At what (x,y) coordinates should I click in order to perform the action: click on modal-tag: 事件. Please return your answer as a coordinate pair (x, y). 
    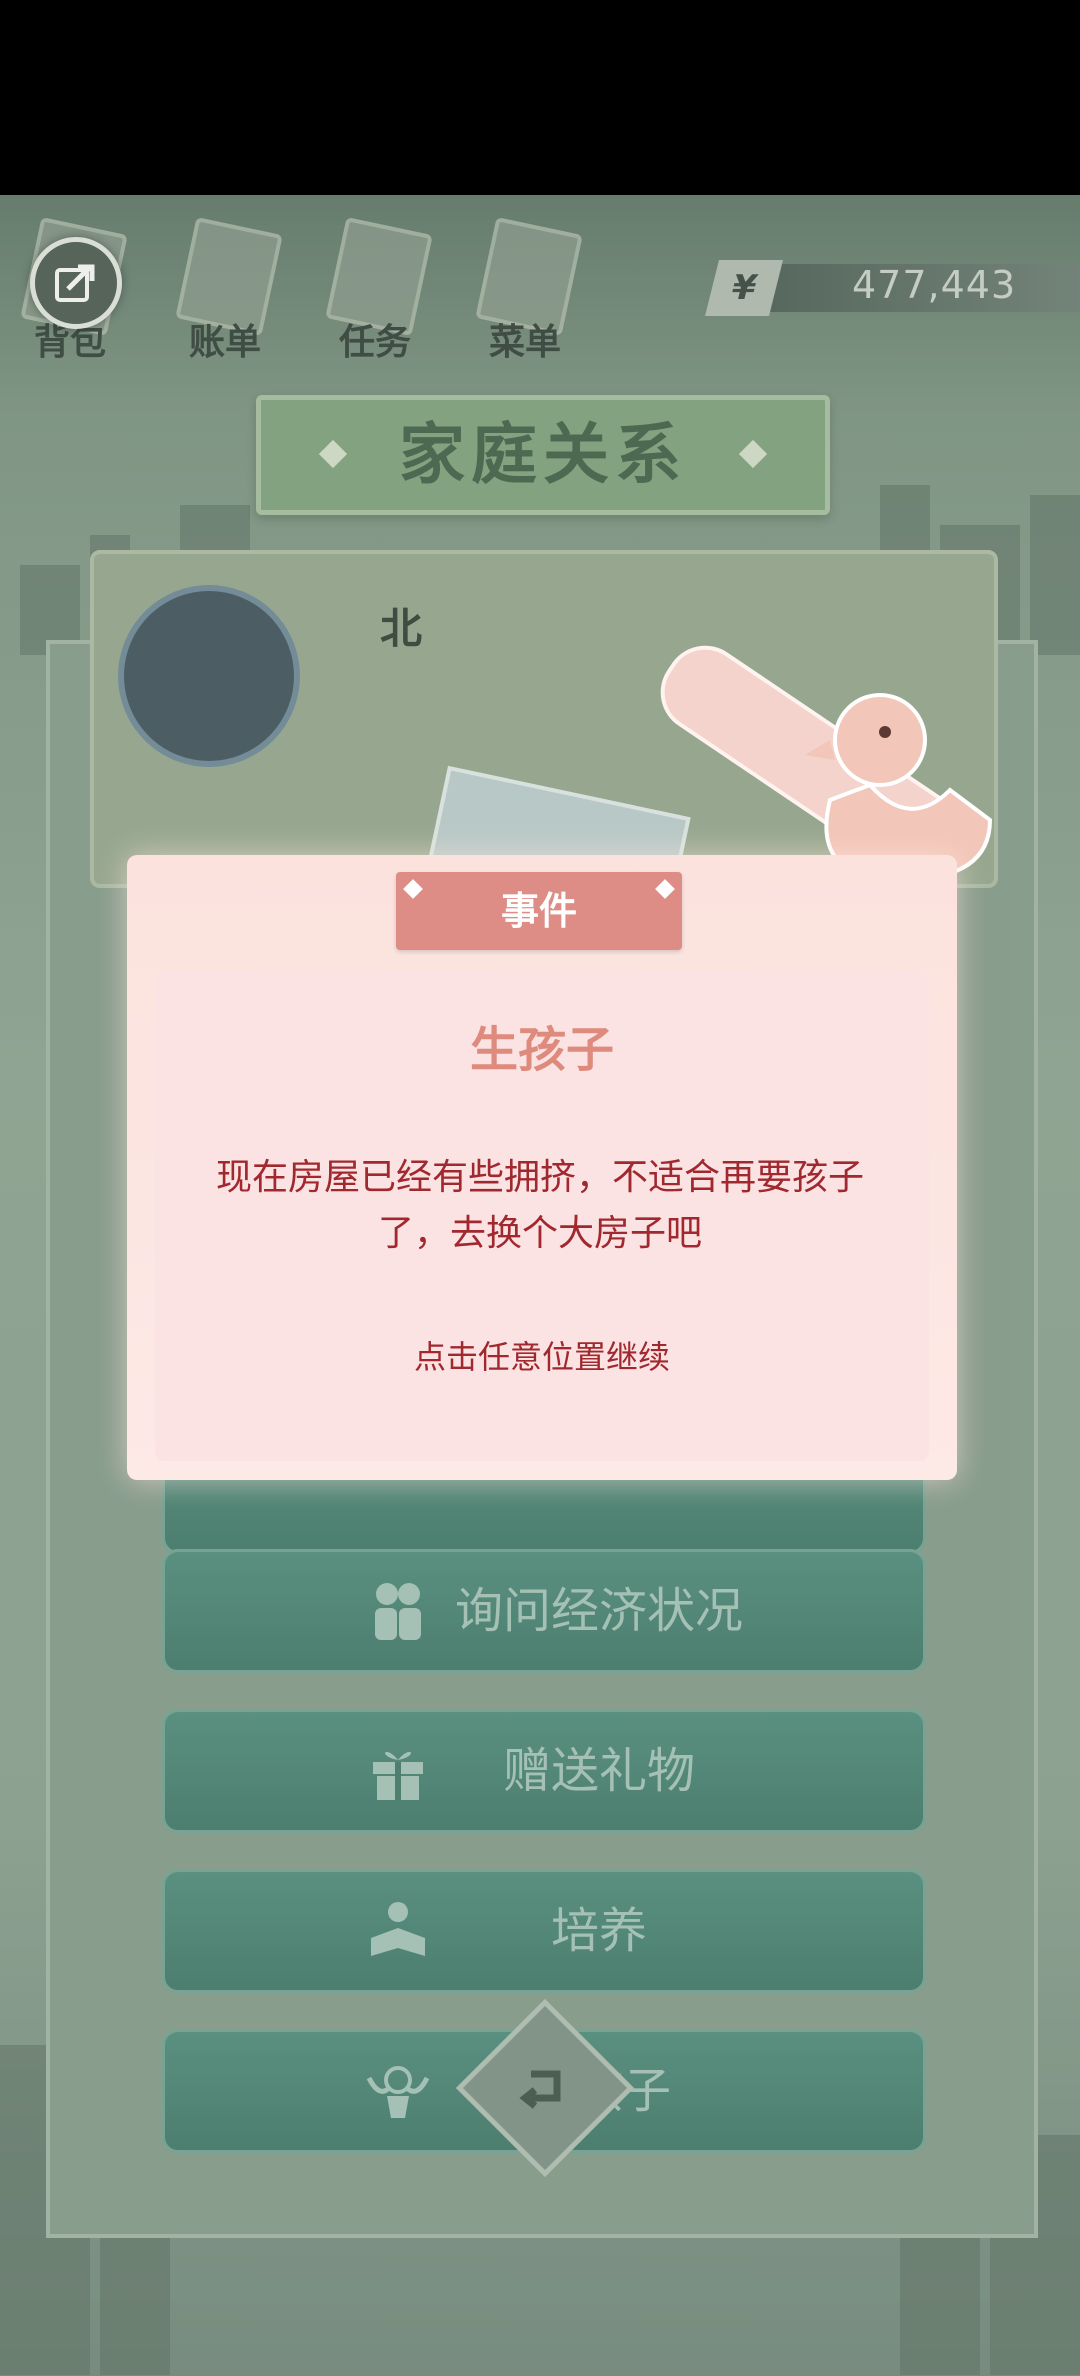
    Looking at the image, I should click on (539, 911).